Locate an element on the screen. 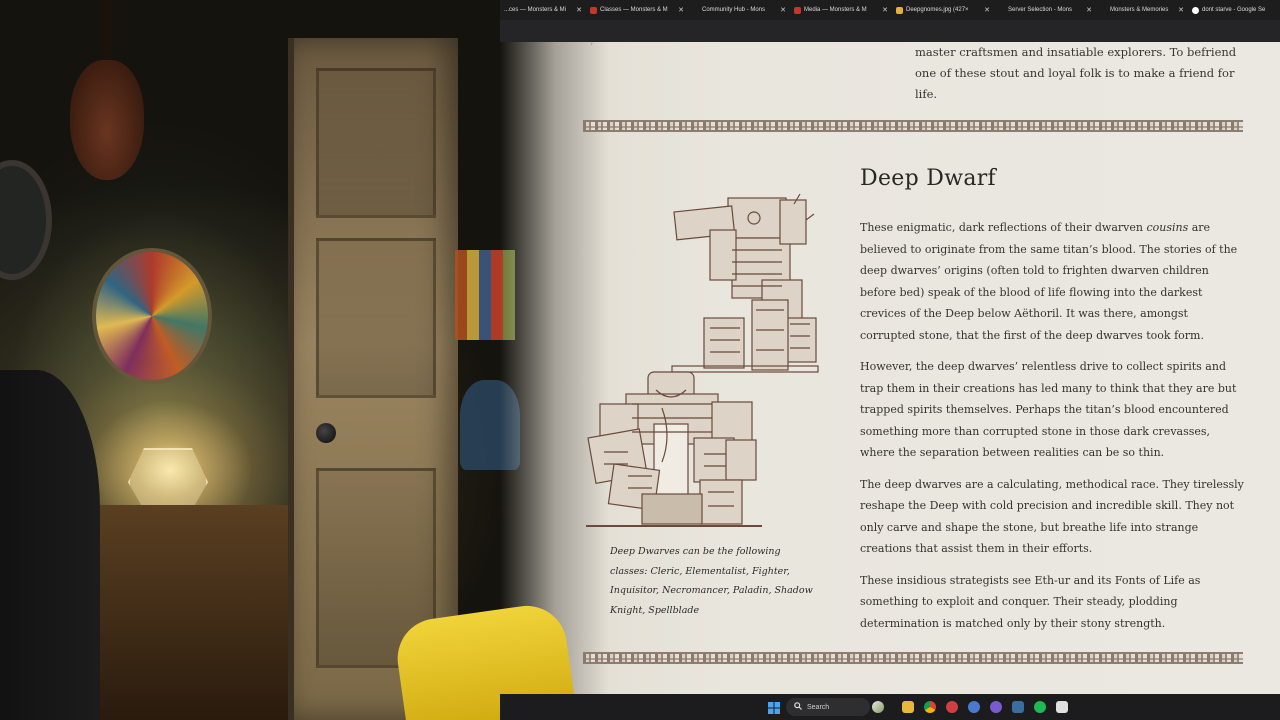 The image size is (1280, 720). steam-icon is located at coordinates (1018, 707).